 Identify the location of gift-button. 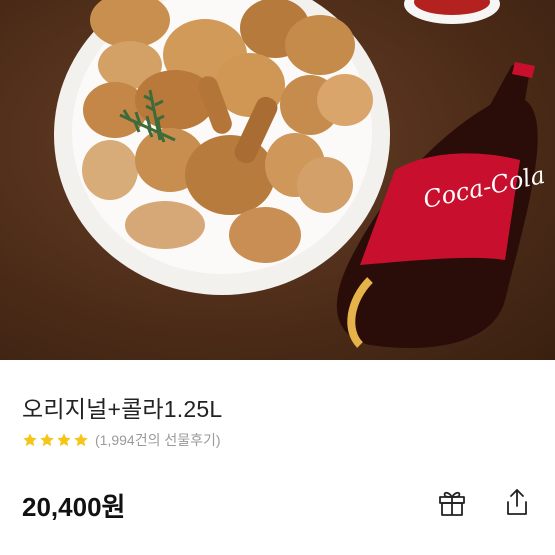
(452, 502).